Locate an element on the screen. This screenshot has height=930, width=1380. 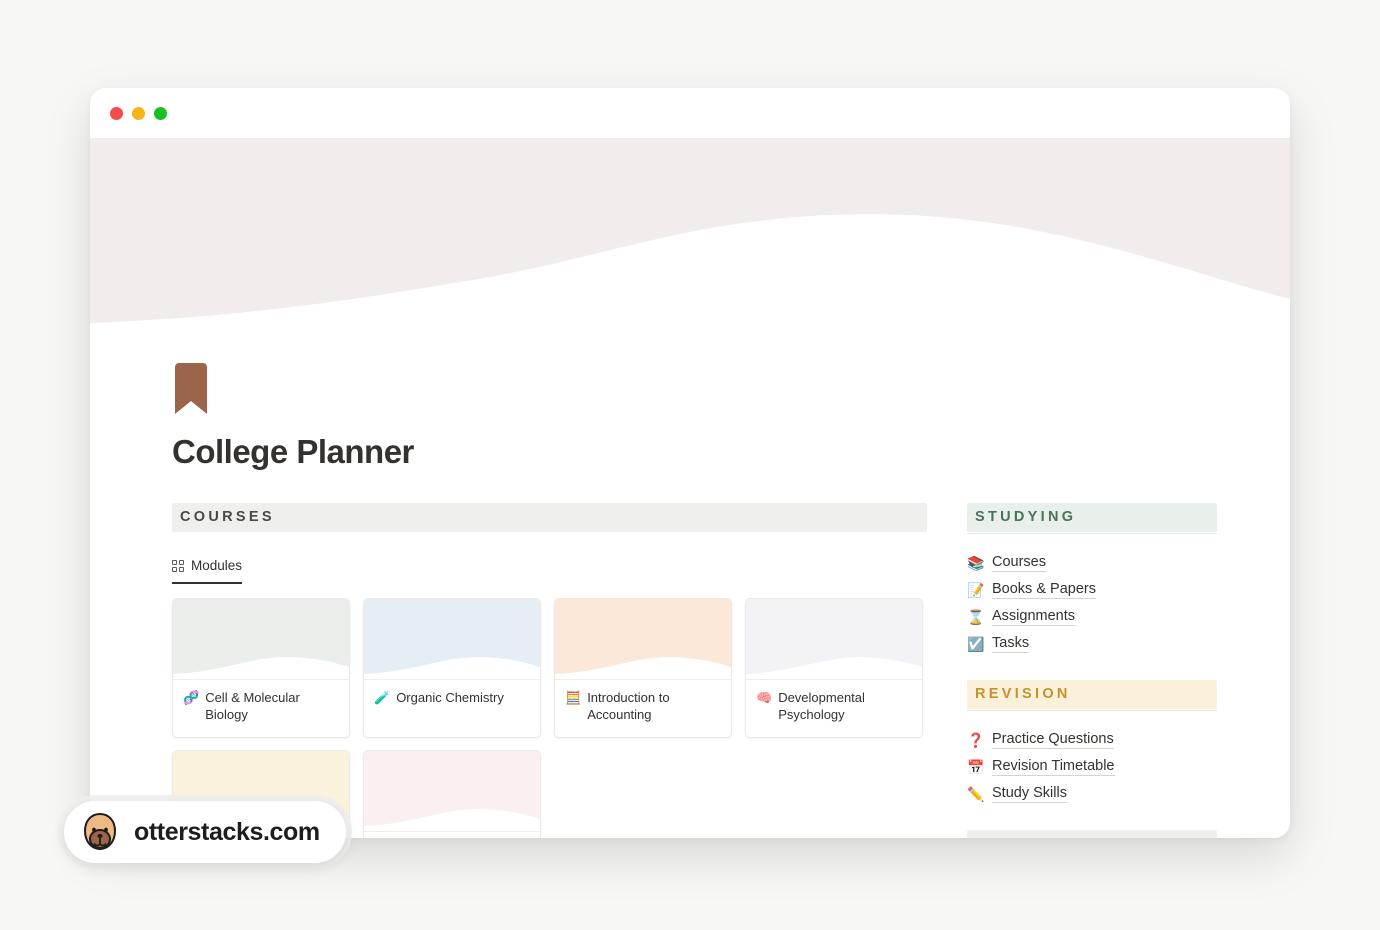
tab-modules-label: Modules is located at coordinates (217, 565).